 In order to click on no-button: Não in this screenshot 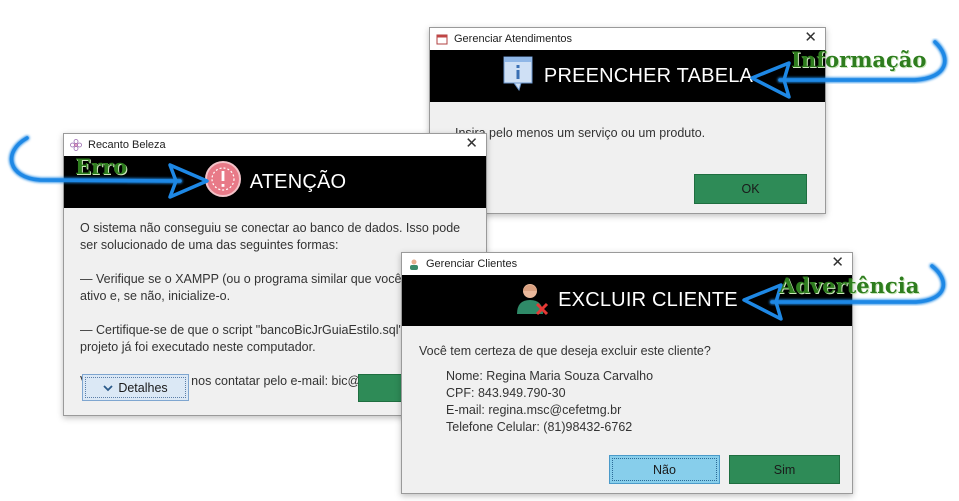, I will do `click(664, 469)`.